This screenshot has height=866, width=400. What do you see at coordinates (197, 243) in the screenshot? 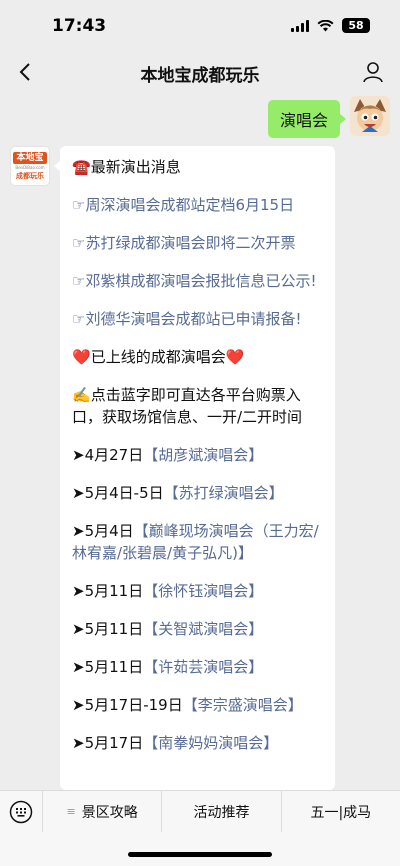
I see `news-link: ☞苏打绿成都演唱会即将二次开票` at bounding box center [197, 243].